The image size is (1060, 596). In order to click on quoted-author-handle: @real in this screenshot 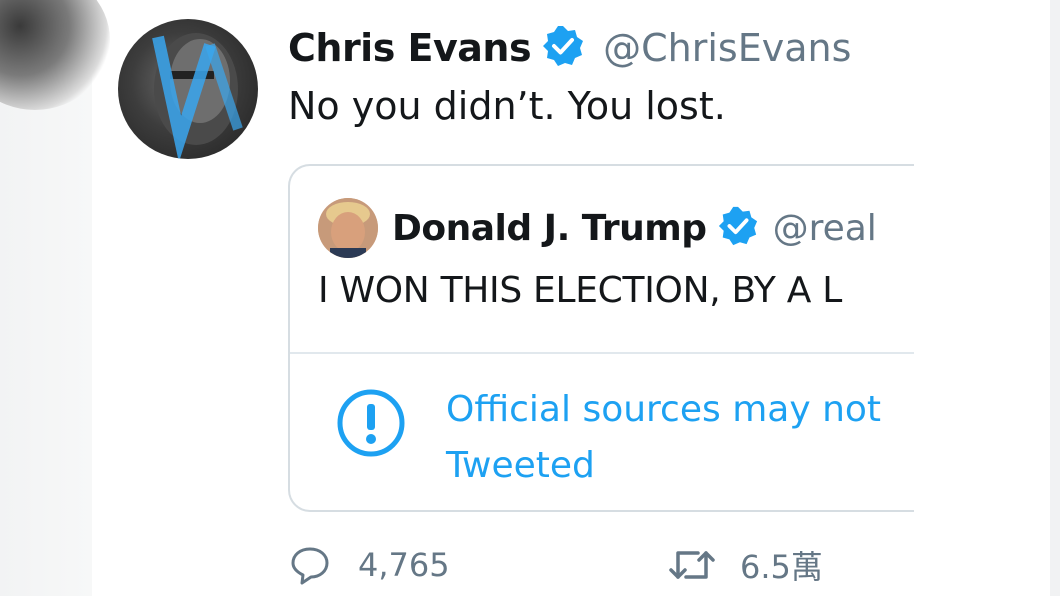, I will do `click(825, 228)`.